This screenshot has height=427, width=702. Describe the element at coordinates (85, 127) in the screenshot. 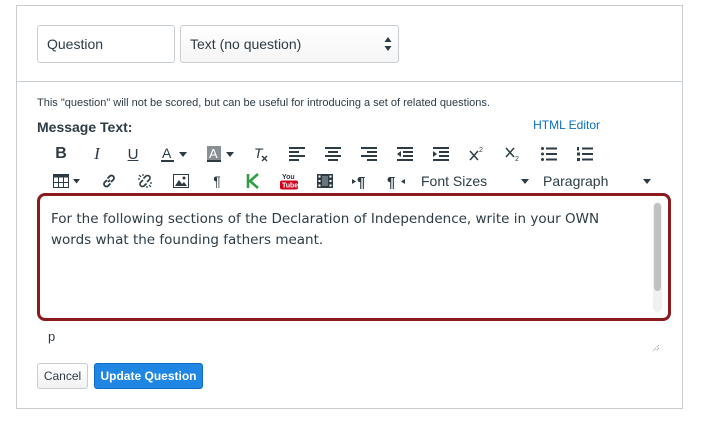

I see `message-text-label: Message Text:` at that location.